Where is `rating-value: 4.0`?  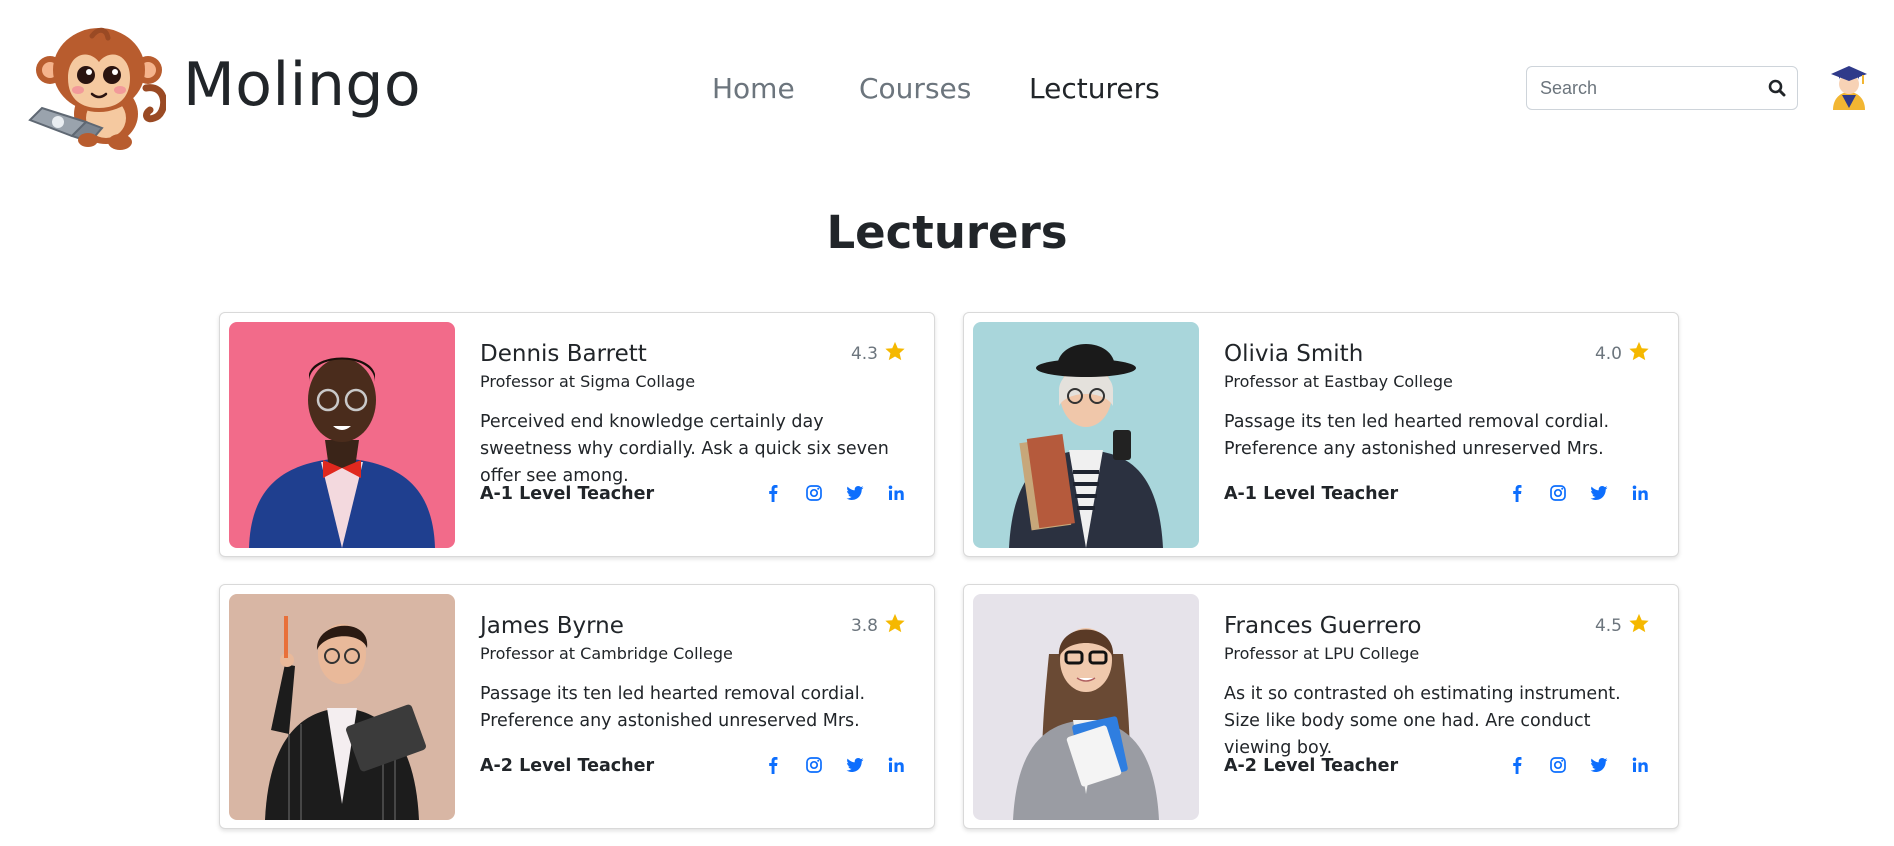
rating-value: 4.0 is located at coordinates (1608, 353).